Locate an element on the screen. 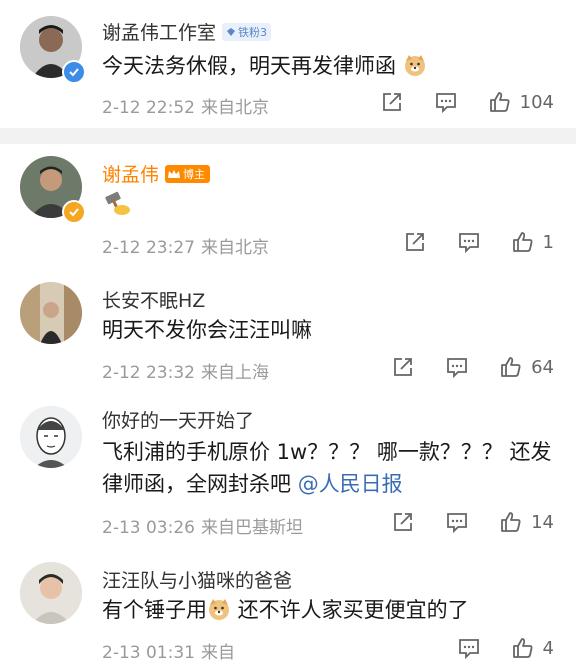 The height and width of the screenshot is (670, 576). comment-author: 谢孟伟 博主 is located at coordinates (156, 173).